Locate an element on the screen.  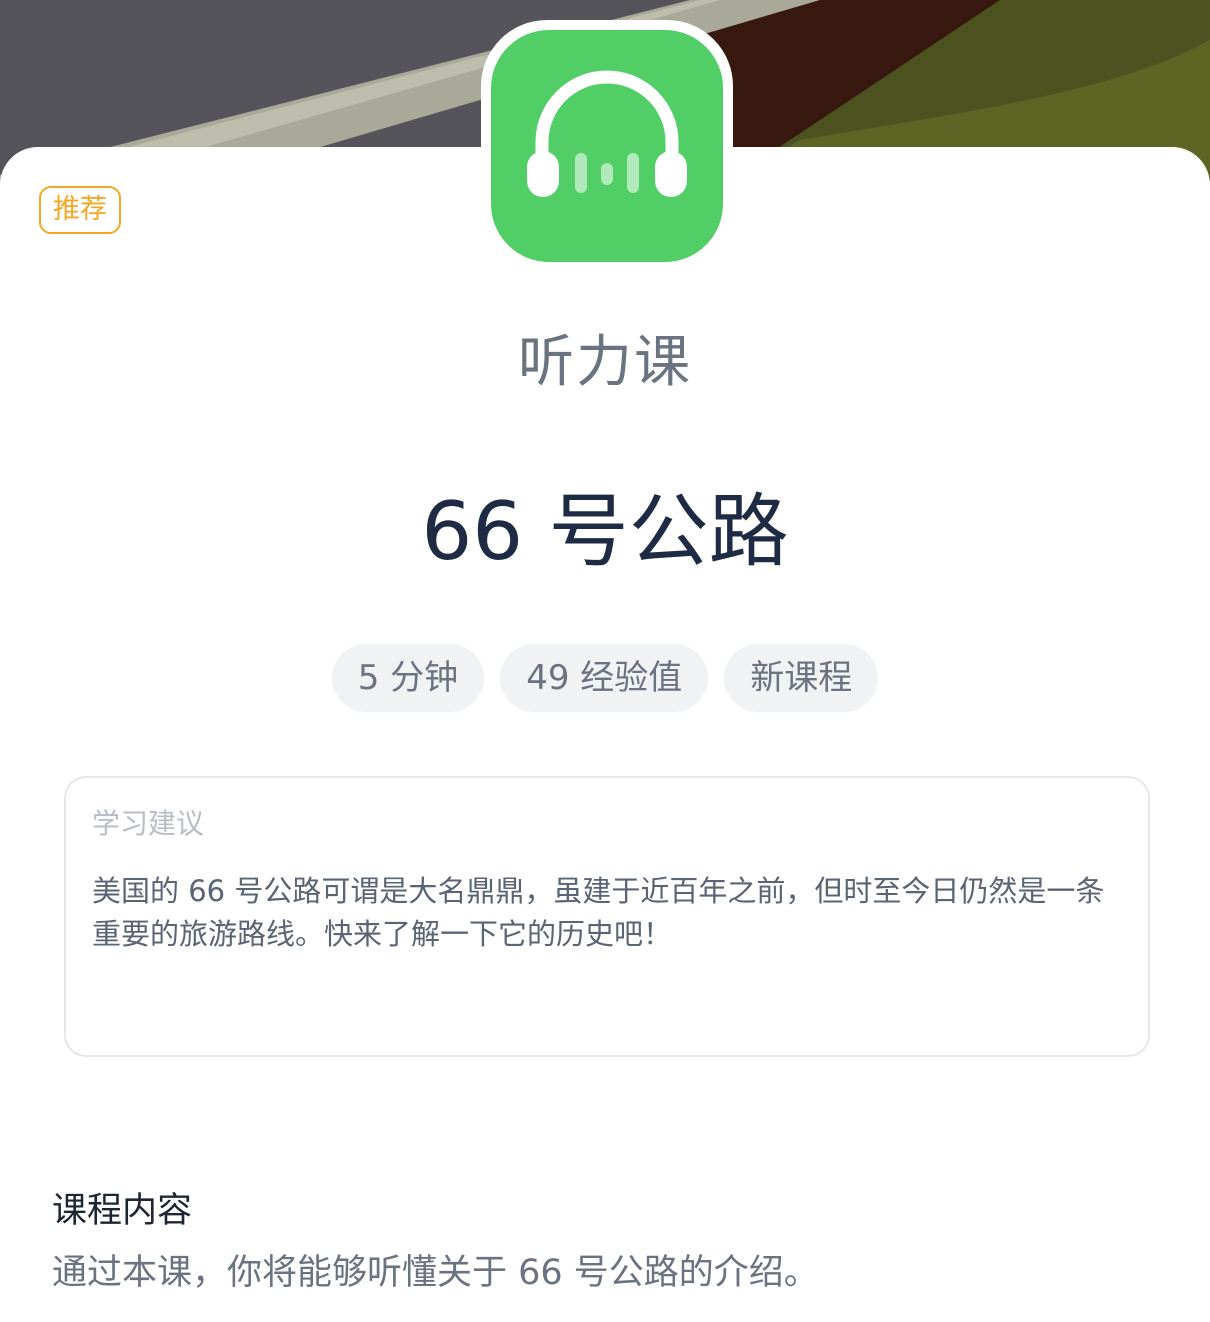
study-advice-label: 学习建议 is located at coordinates (148, 823).